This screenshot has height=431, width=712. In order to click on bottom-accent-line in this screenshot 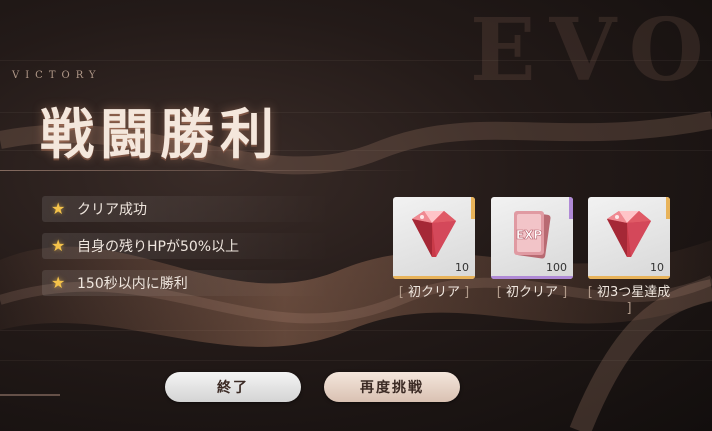, I will do `click(30, 395)`.